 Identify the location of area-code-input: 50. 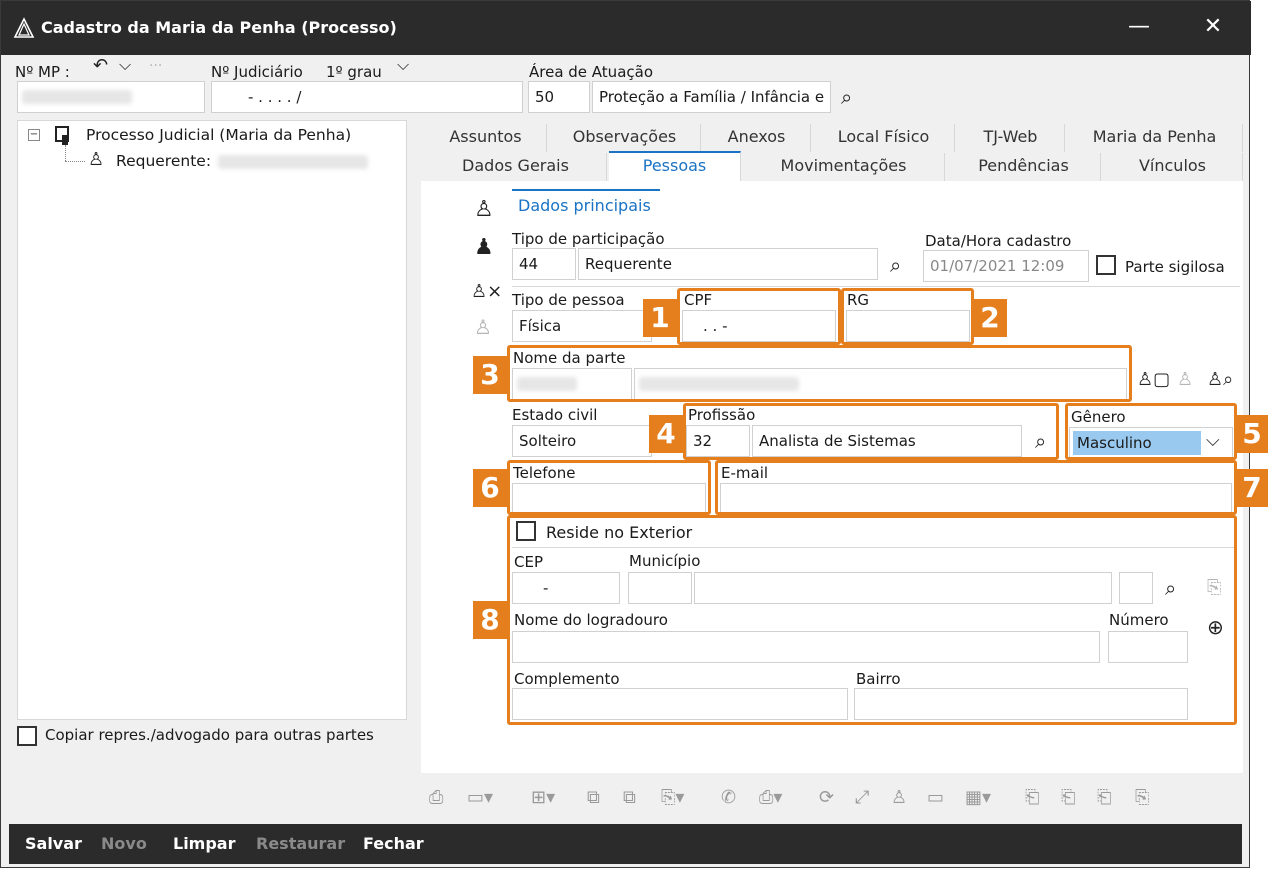
(559, 97).